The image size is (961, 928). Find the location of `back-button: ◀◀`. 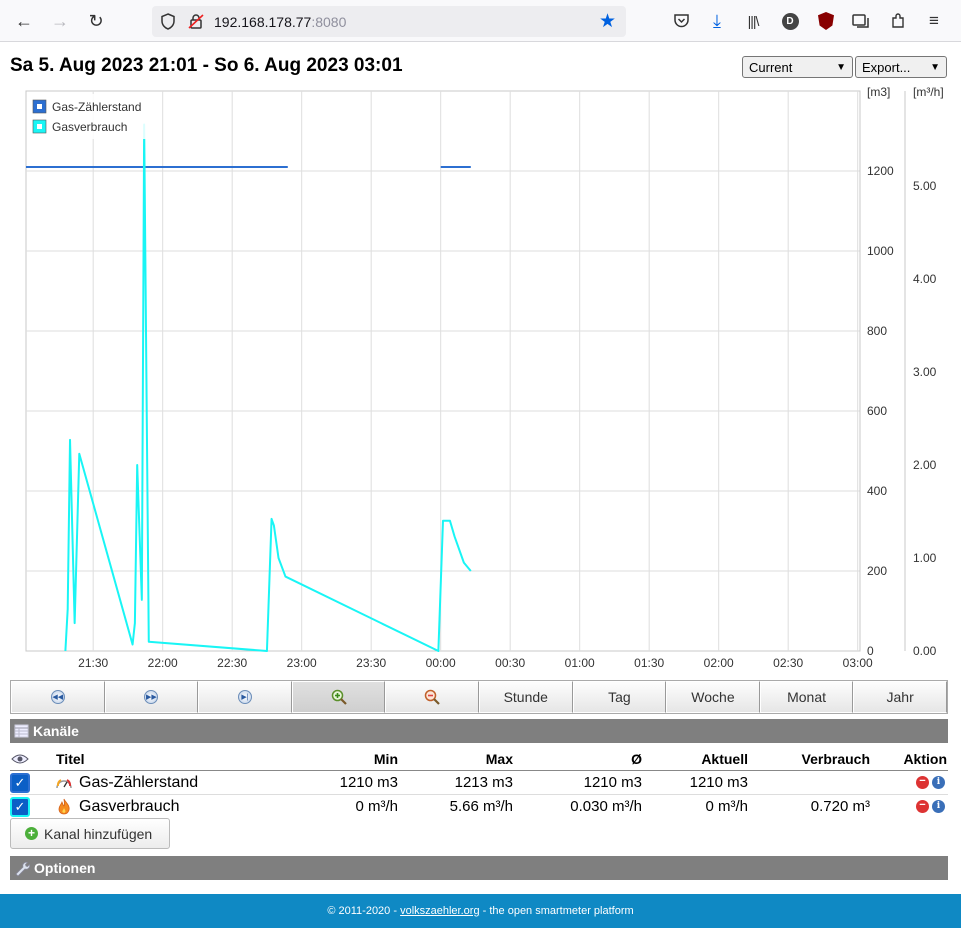

back-button: ◀◀ is located at coordinates (58, 697).